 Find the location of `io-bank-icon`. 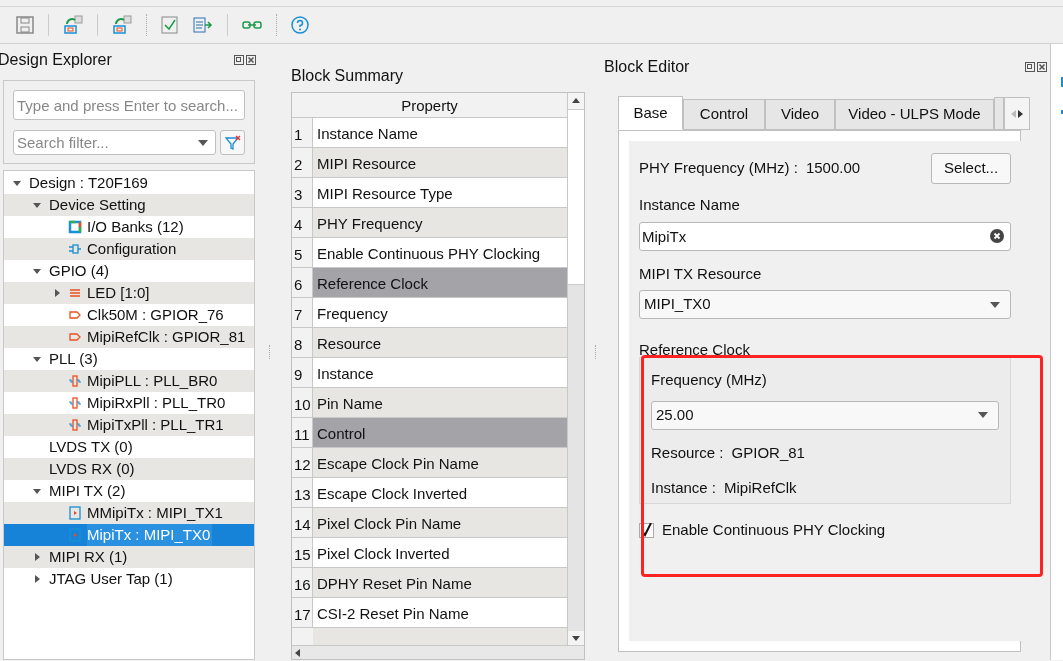

io-bank-icon is located at coordinates (75, 227).